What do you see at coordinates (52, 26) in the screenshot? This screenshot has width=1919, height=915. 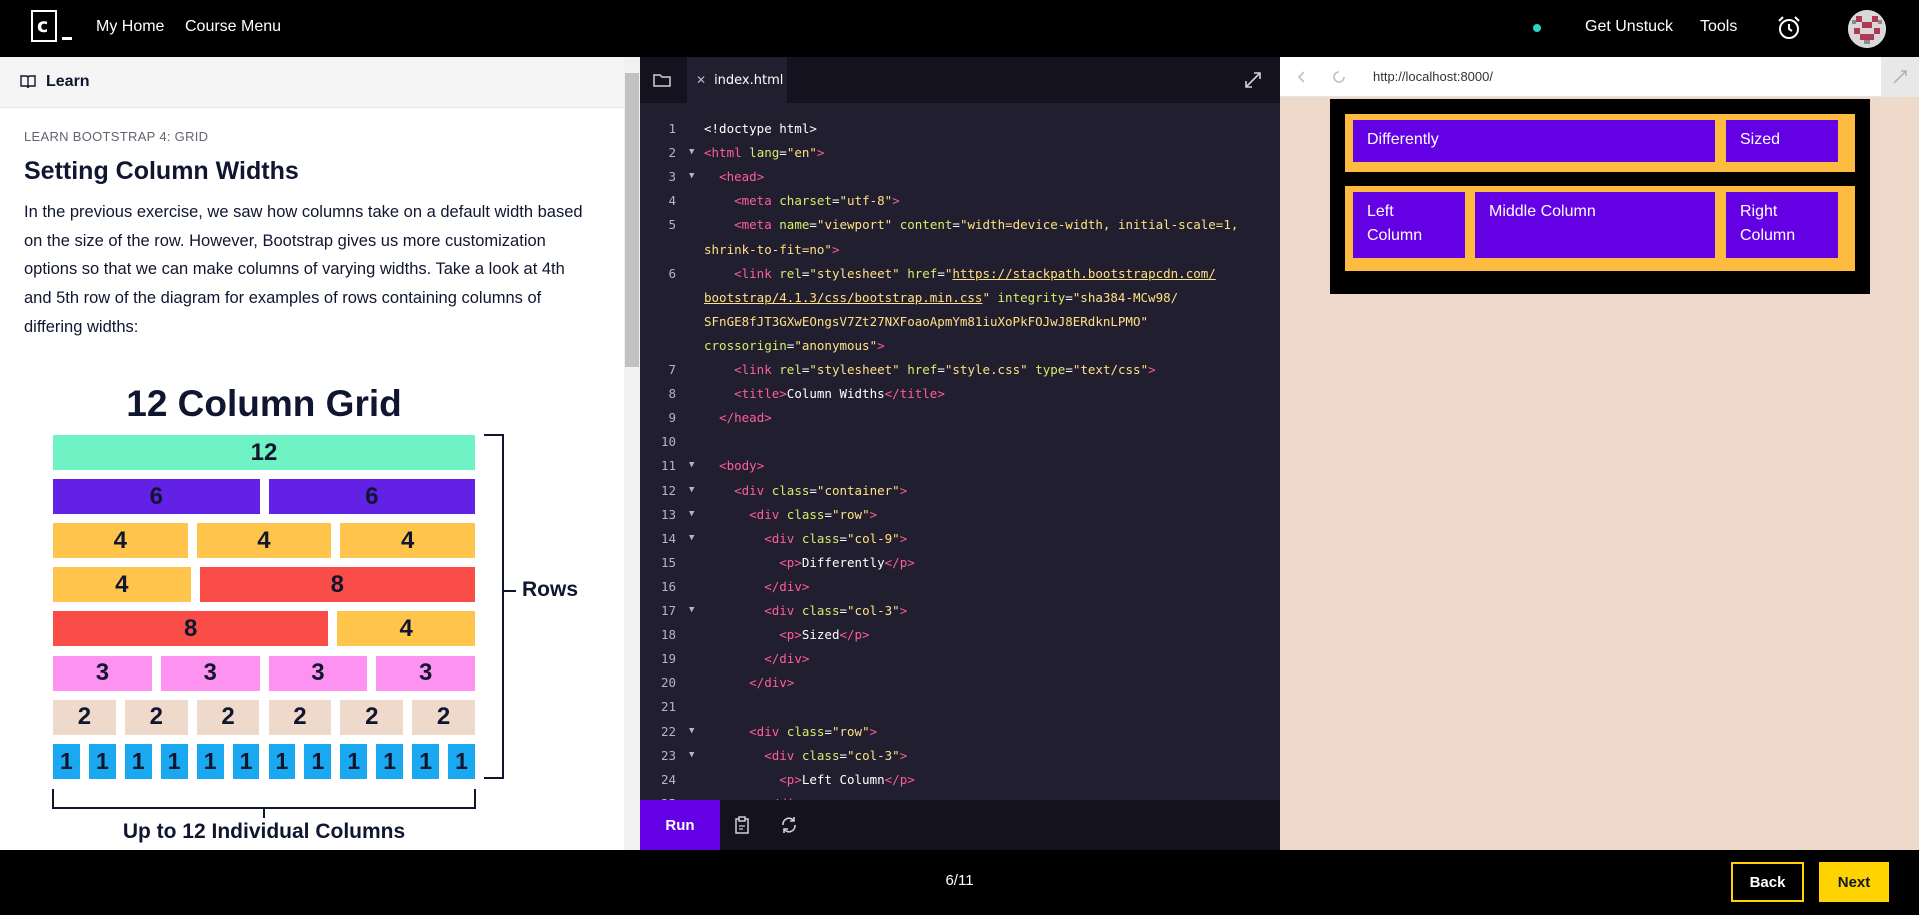 I see `codecademy-logo: c` at bounding box center [52, 26].